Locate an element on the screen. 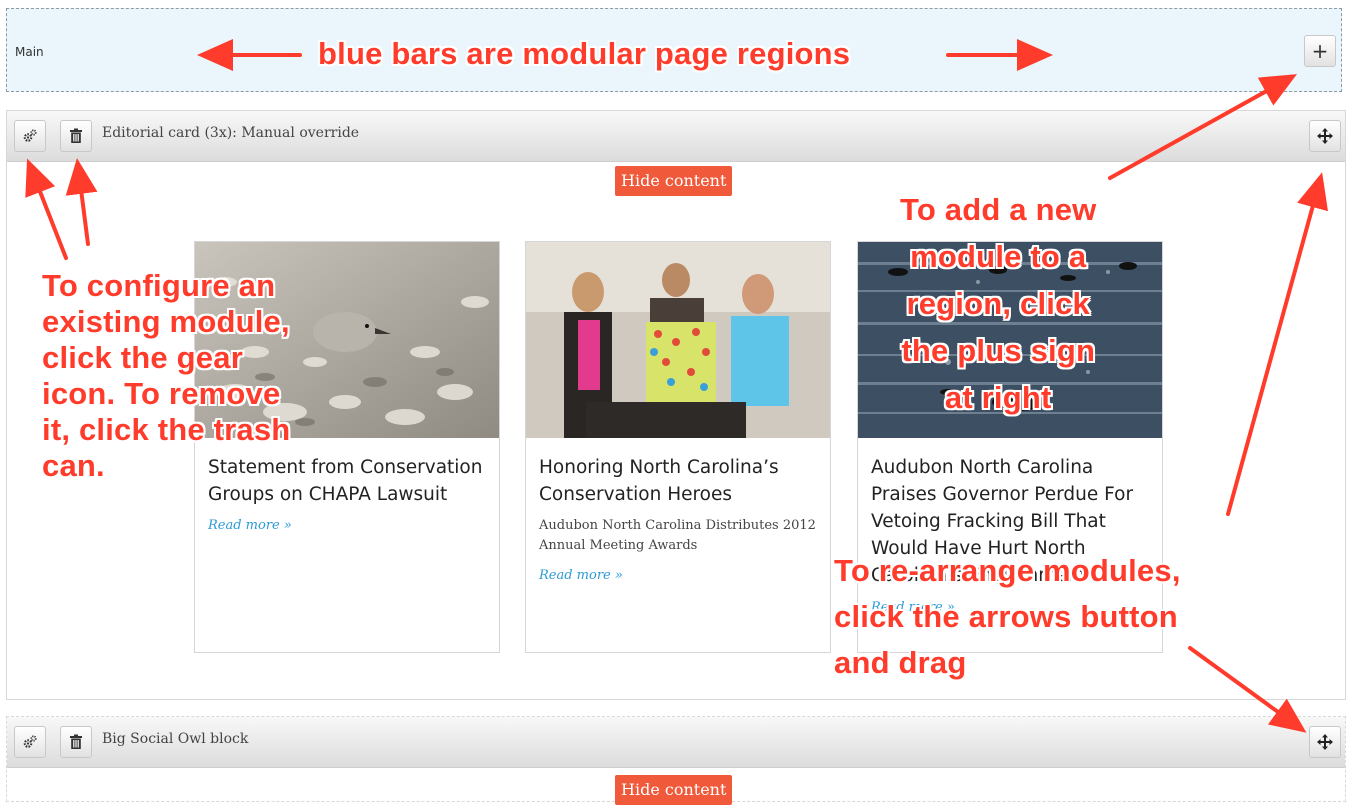 The height and width of the screenshot is (805, 1348). annotation-line: click the gear is located at coordinates (142, 357).